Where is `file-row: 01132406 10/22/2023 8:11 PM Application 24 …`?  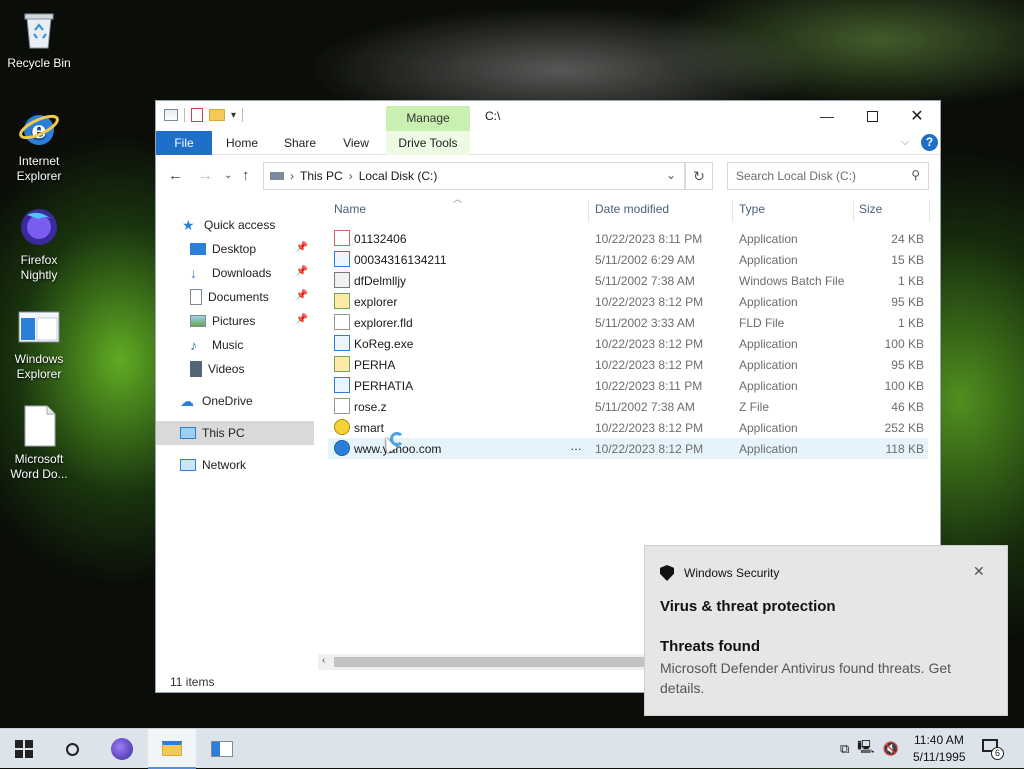
file-row: 01132406 10/22/2023 8:11 PM Application 24 … is located at coordinates (628, 238).